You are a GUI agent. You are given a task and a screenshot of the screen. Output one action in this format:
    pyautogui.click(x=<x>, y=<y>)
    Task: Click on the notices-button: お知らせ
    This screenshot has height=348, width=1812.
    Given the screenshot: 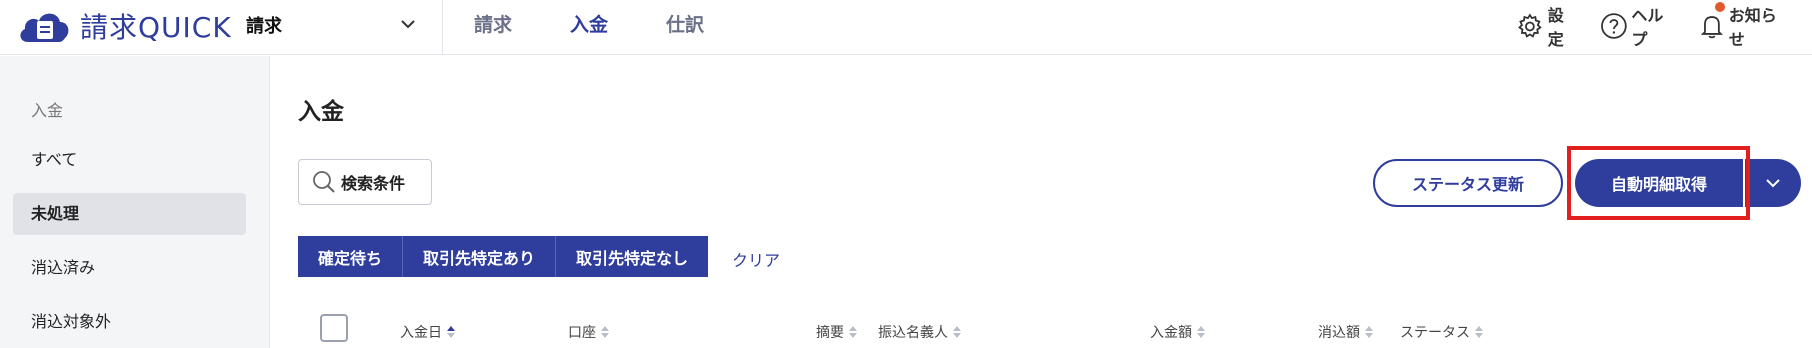 What is the action you would take?
    pyautogui.click(x=1745, y=26)
    